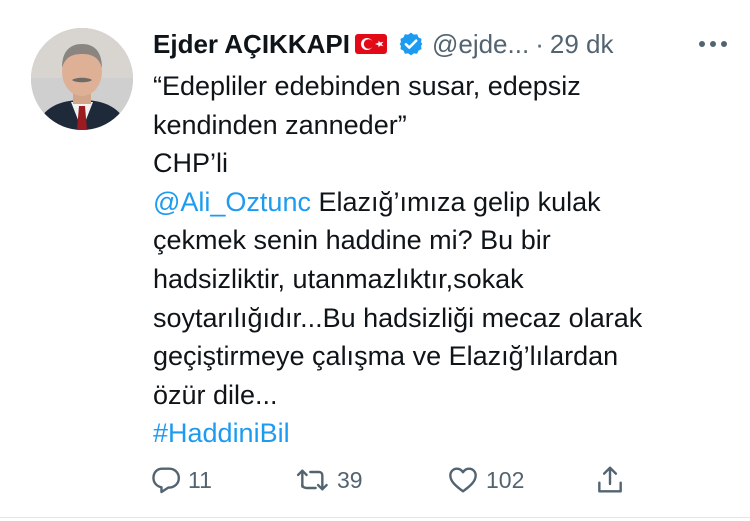 The image size is (750, 521). What do you see at coordinates (485, 480) in the screenshot?
I see `like-button: 102` at bounding box center [485, 480].